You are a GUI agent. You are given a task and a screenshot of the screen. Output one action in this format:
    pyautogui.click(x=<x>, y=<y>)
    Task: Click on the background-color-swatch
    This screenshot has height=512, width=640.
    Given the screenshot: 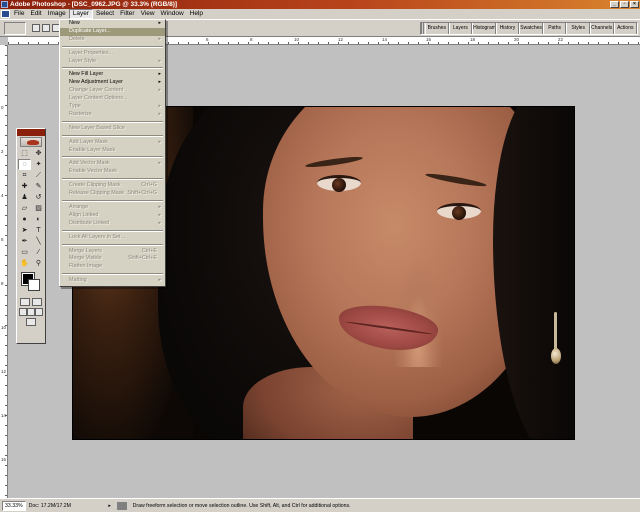 What is the action you would take?
    pyautogui.click(x=34, y=285)
    